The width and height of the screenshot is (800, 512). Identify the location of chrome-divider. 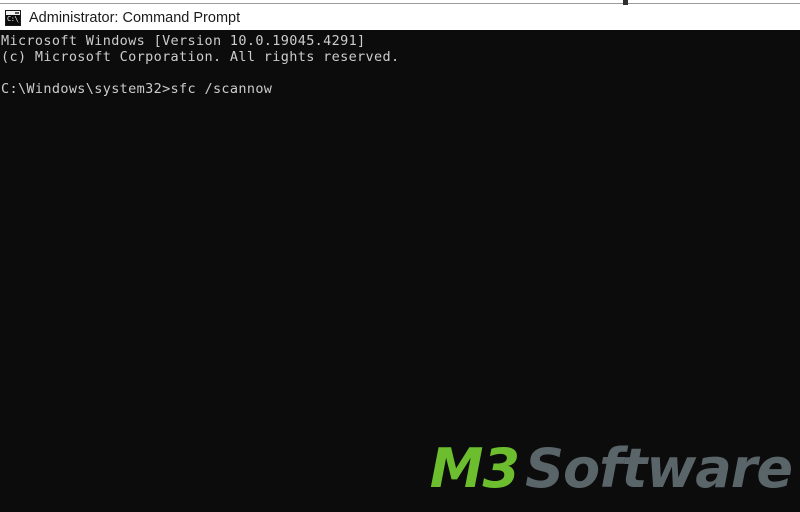
(400, 3).